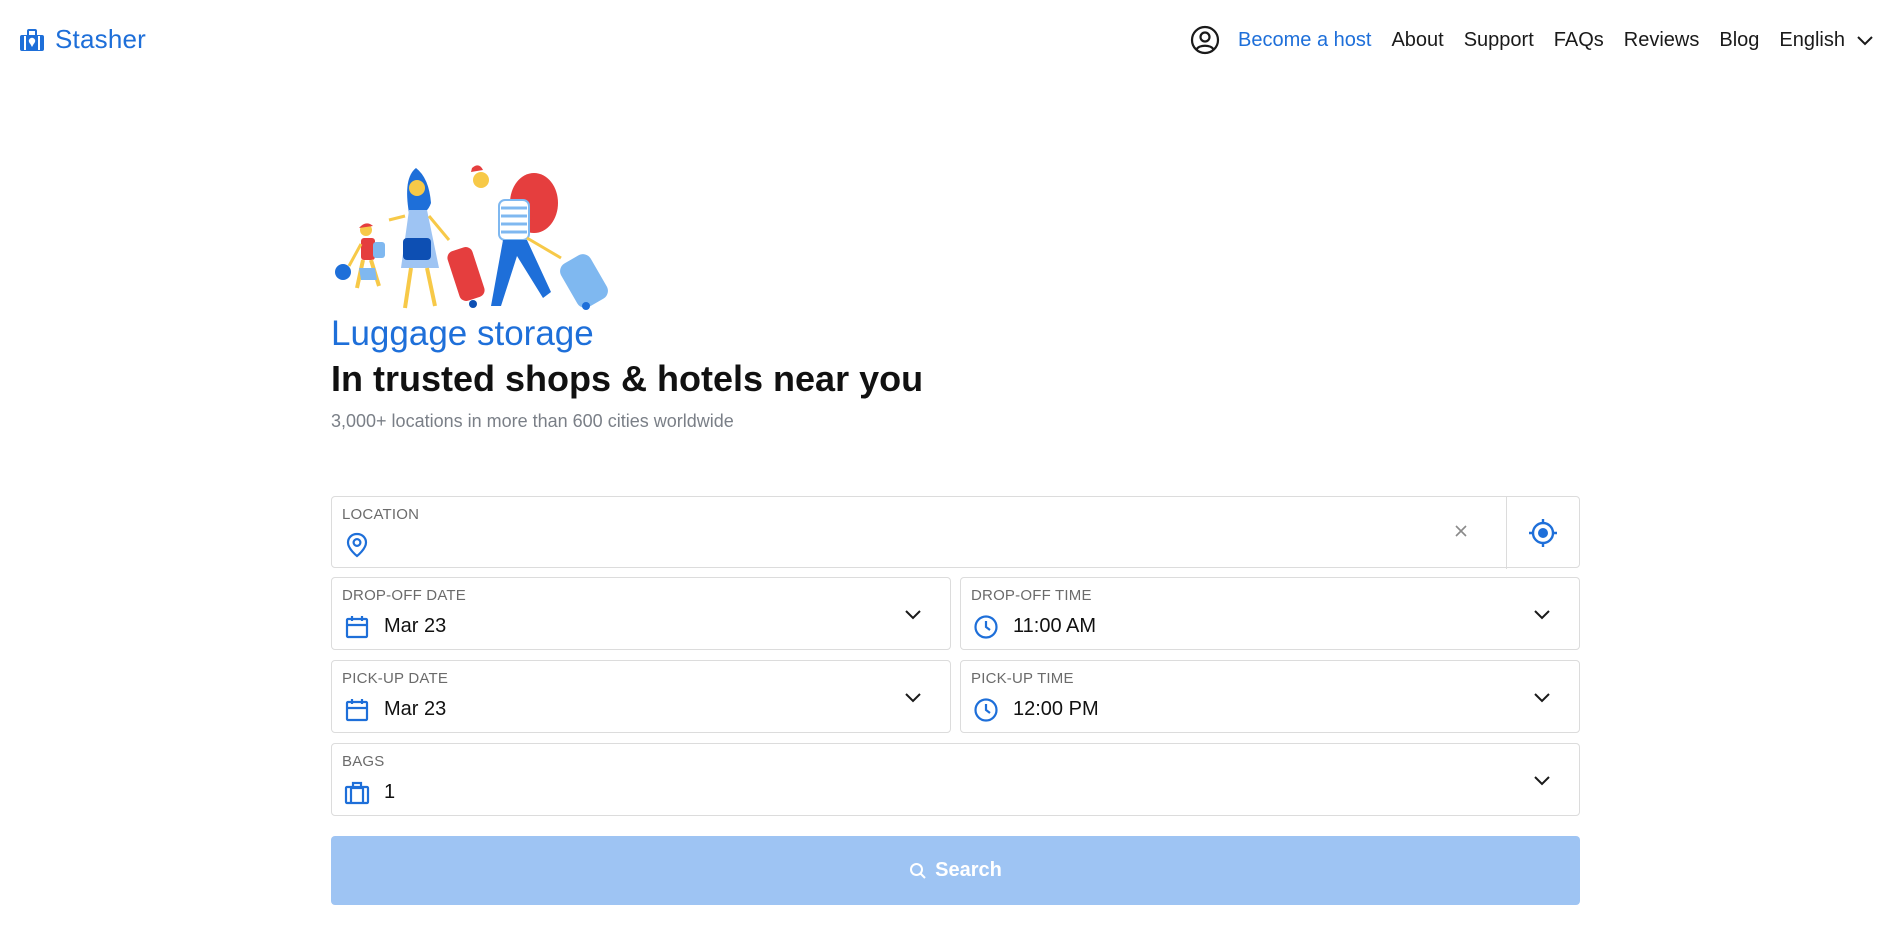 The width and height of the screenshot is (1897, 928). I want to click on crosshair-icon, so click(1543, 533).